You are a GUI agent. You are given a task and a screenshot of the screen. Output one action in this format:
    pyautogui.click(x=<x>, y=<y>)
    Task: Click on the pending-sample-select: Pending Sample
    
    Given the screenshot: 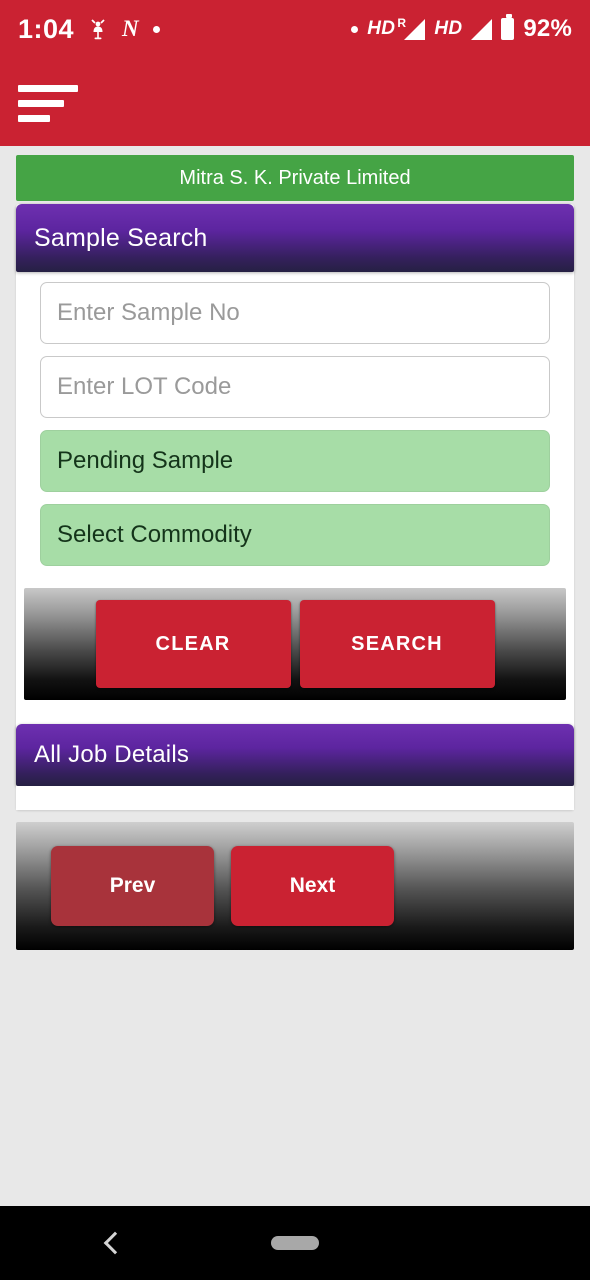 What is the action you would take?
    pyautogui.click(x=295, y=461)
    